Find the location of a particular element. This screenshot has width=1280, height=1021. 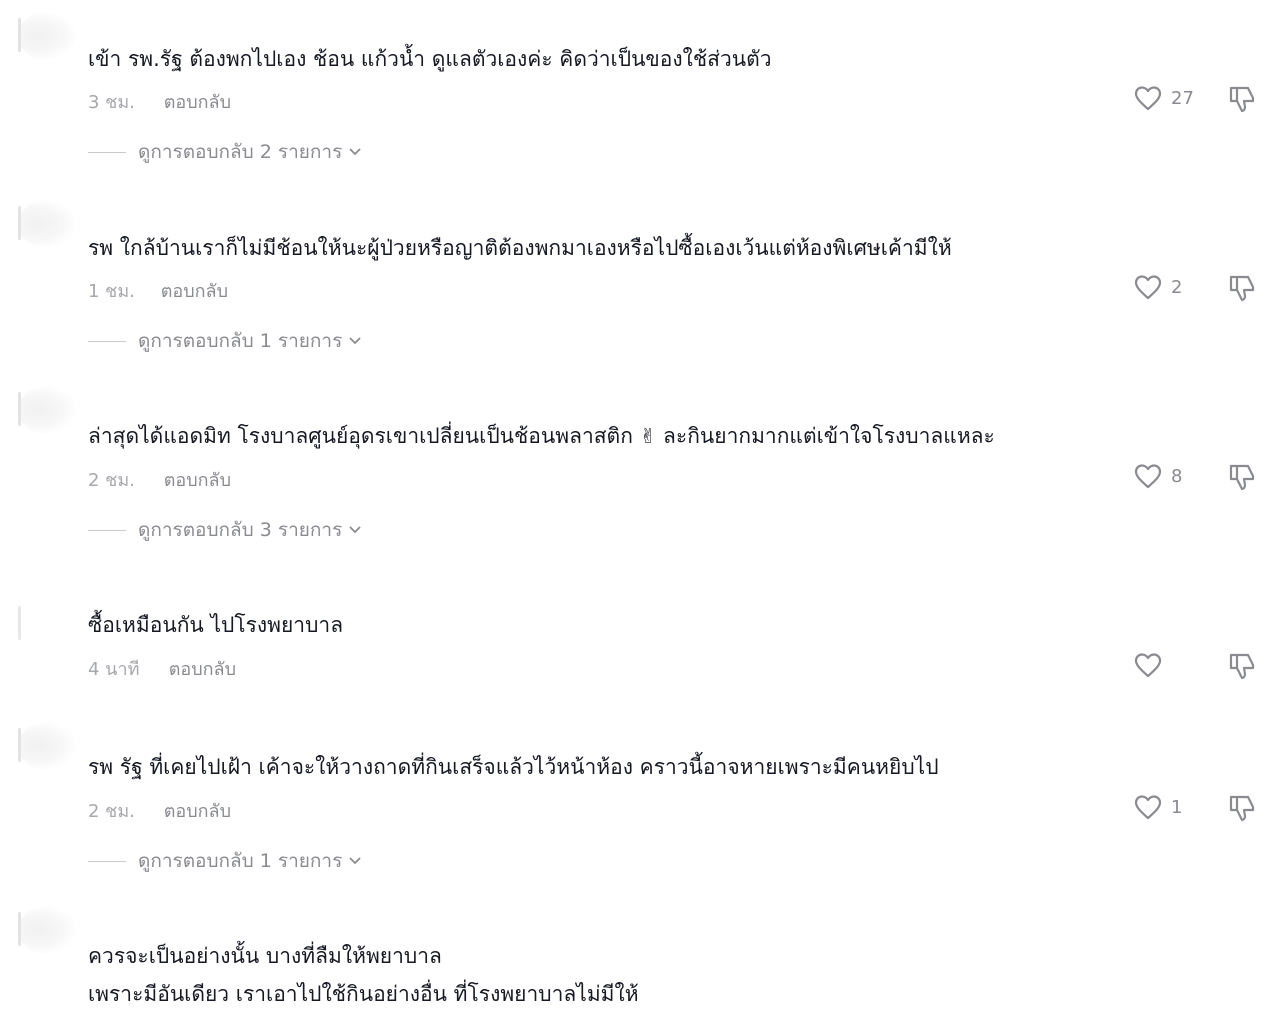

view-replies-label: ดูการตอบกลับ 2 รายการ is located at coordinates (240, 152).